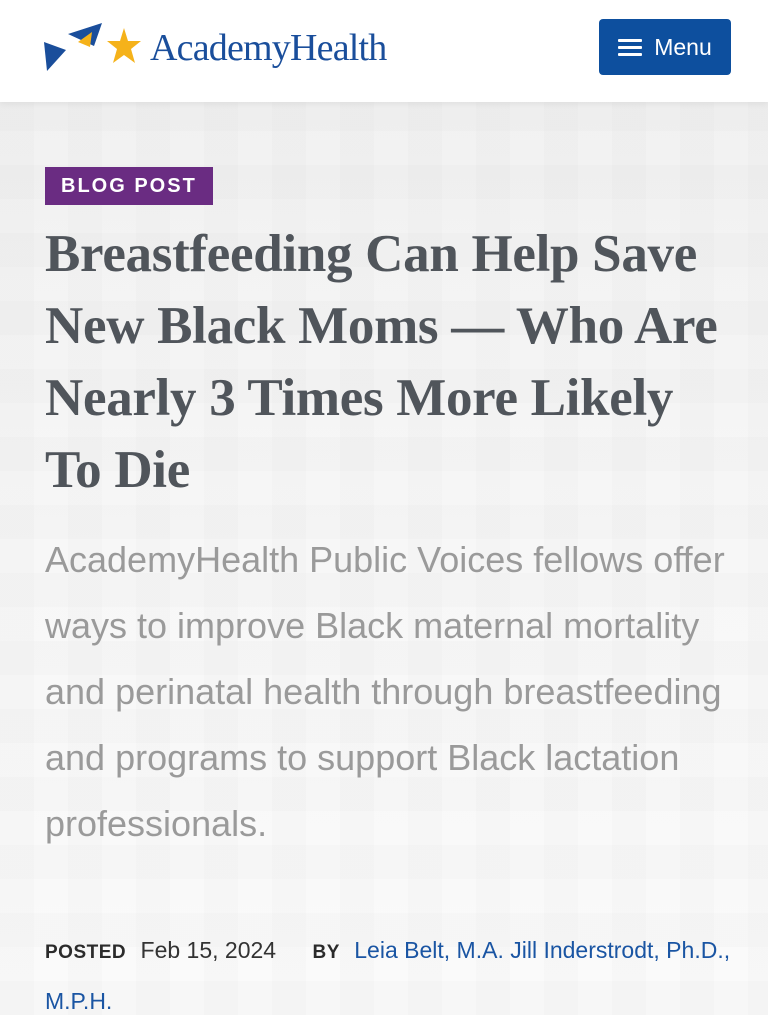  Describe the element at coordinates (683, 46) in the screenshot. I see `menu-label: Menu` at that location.